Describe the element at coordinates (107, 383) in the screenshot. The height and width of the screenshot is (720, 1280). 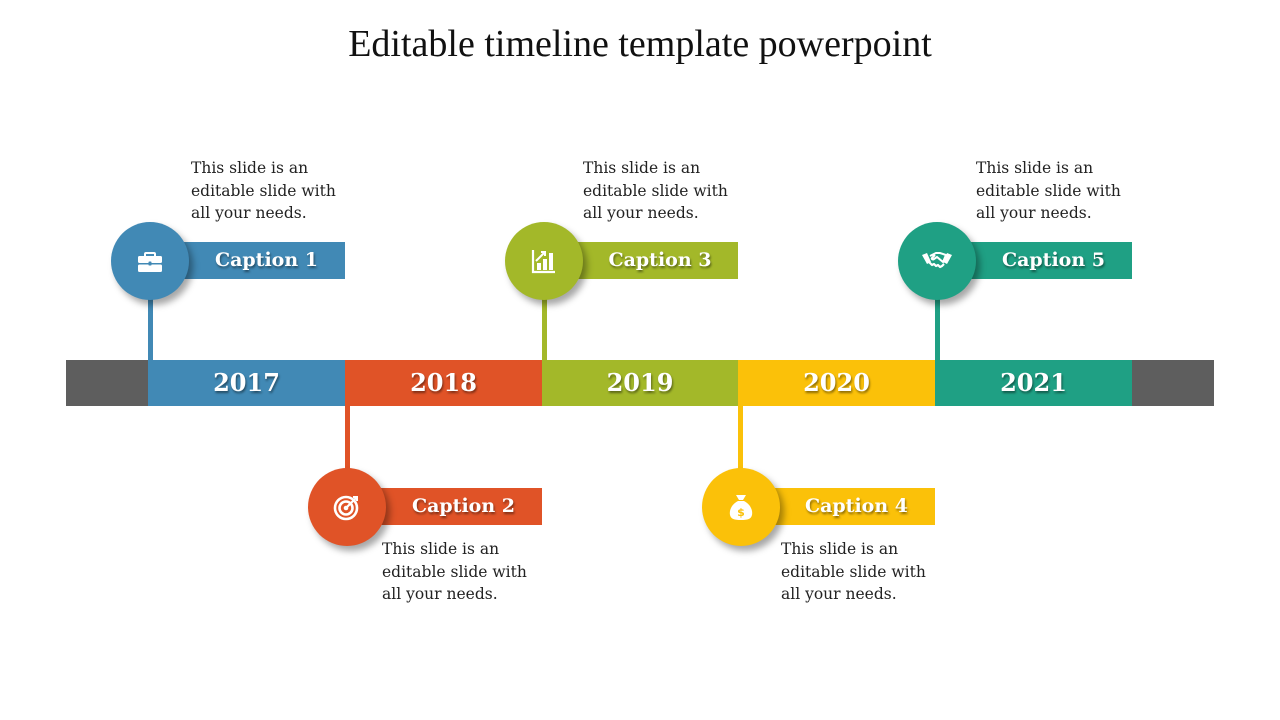
I see `timeline-bar-left-end` at that location.